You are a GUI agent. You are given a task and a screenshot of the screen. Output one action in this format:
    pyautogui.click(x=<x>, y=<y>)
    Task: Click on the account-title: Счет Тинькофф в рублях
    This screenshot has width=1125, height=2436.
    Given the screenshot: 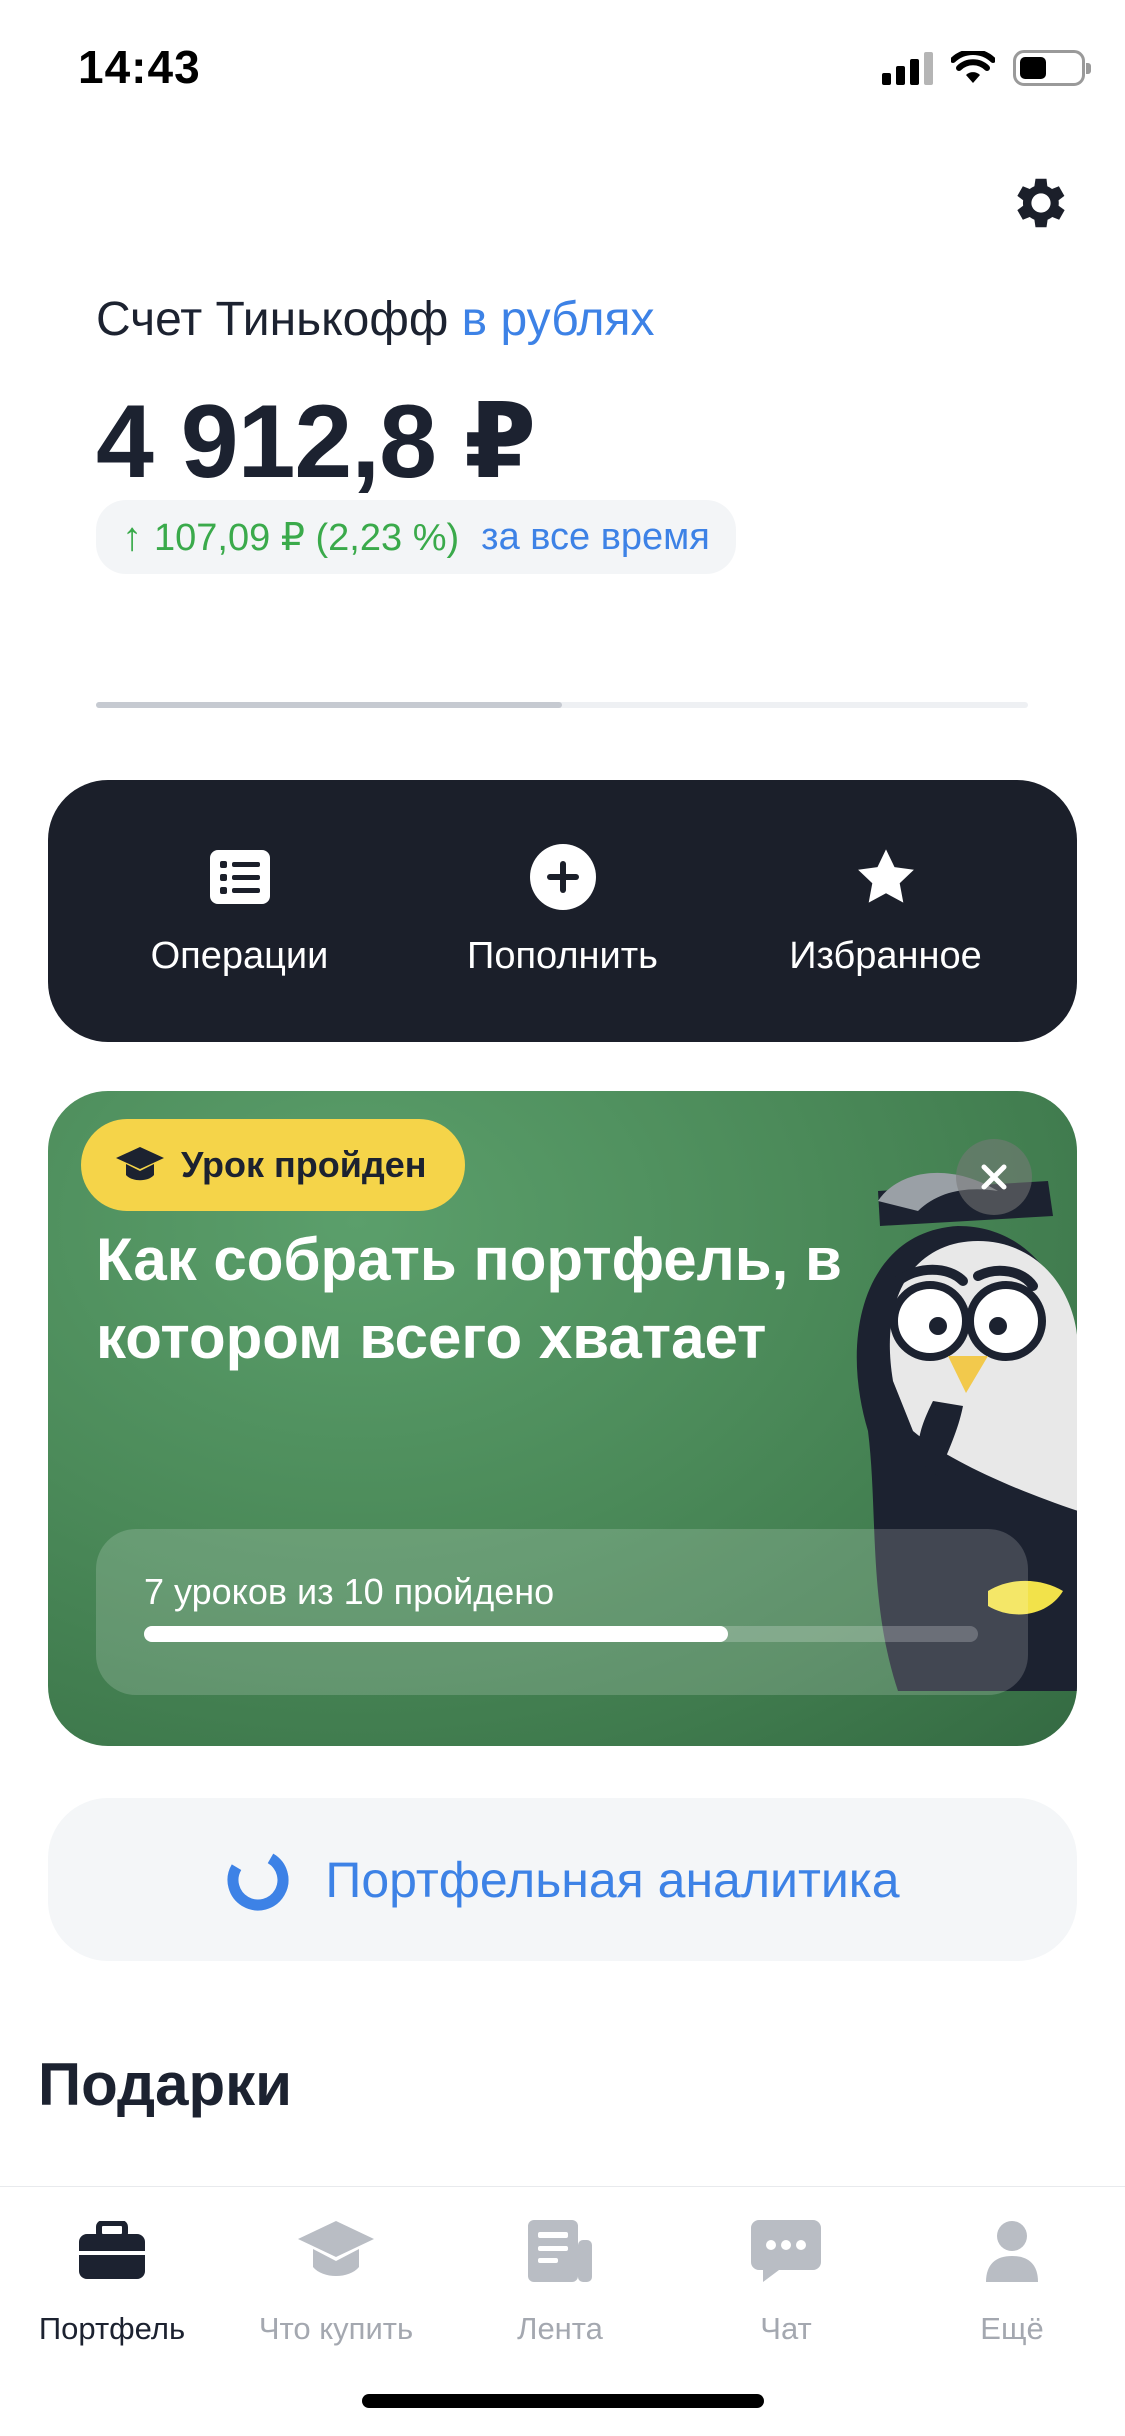 What is the action you would take?
    pyautogui.click(x=375, y=319)
    